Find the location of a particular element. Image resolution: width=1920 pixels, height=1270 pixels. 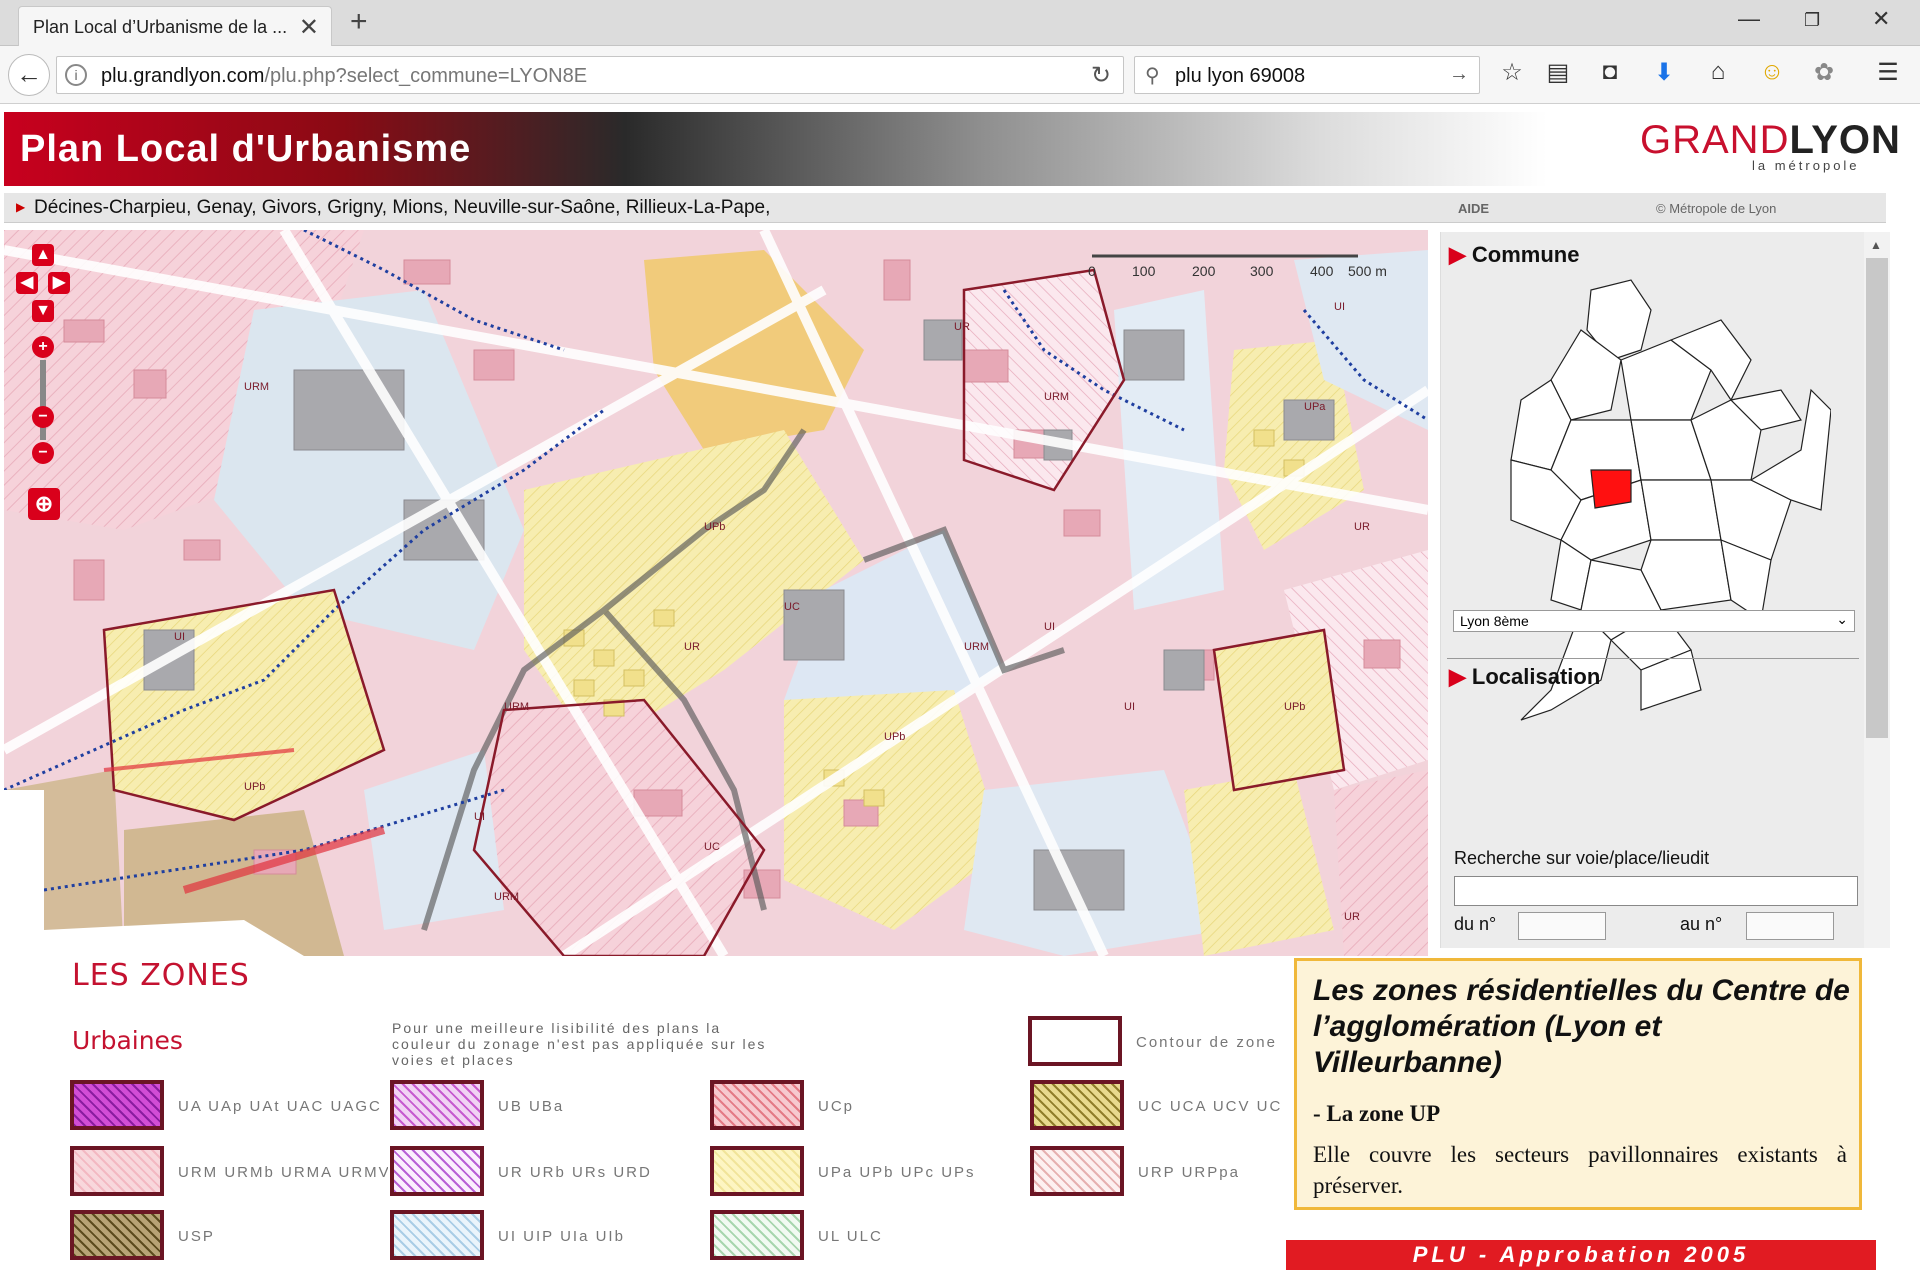

localisation-heading-text: Localisation is located at coordinates (1536, 676).